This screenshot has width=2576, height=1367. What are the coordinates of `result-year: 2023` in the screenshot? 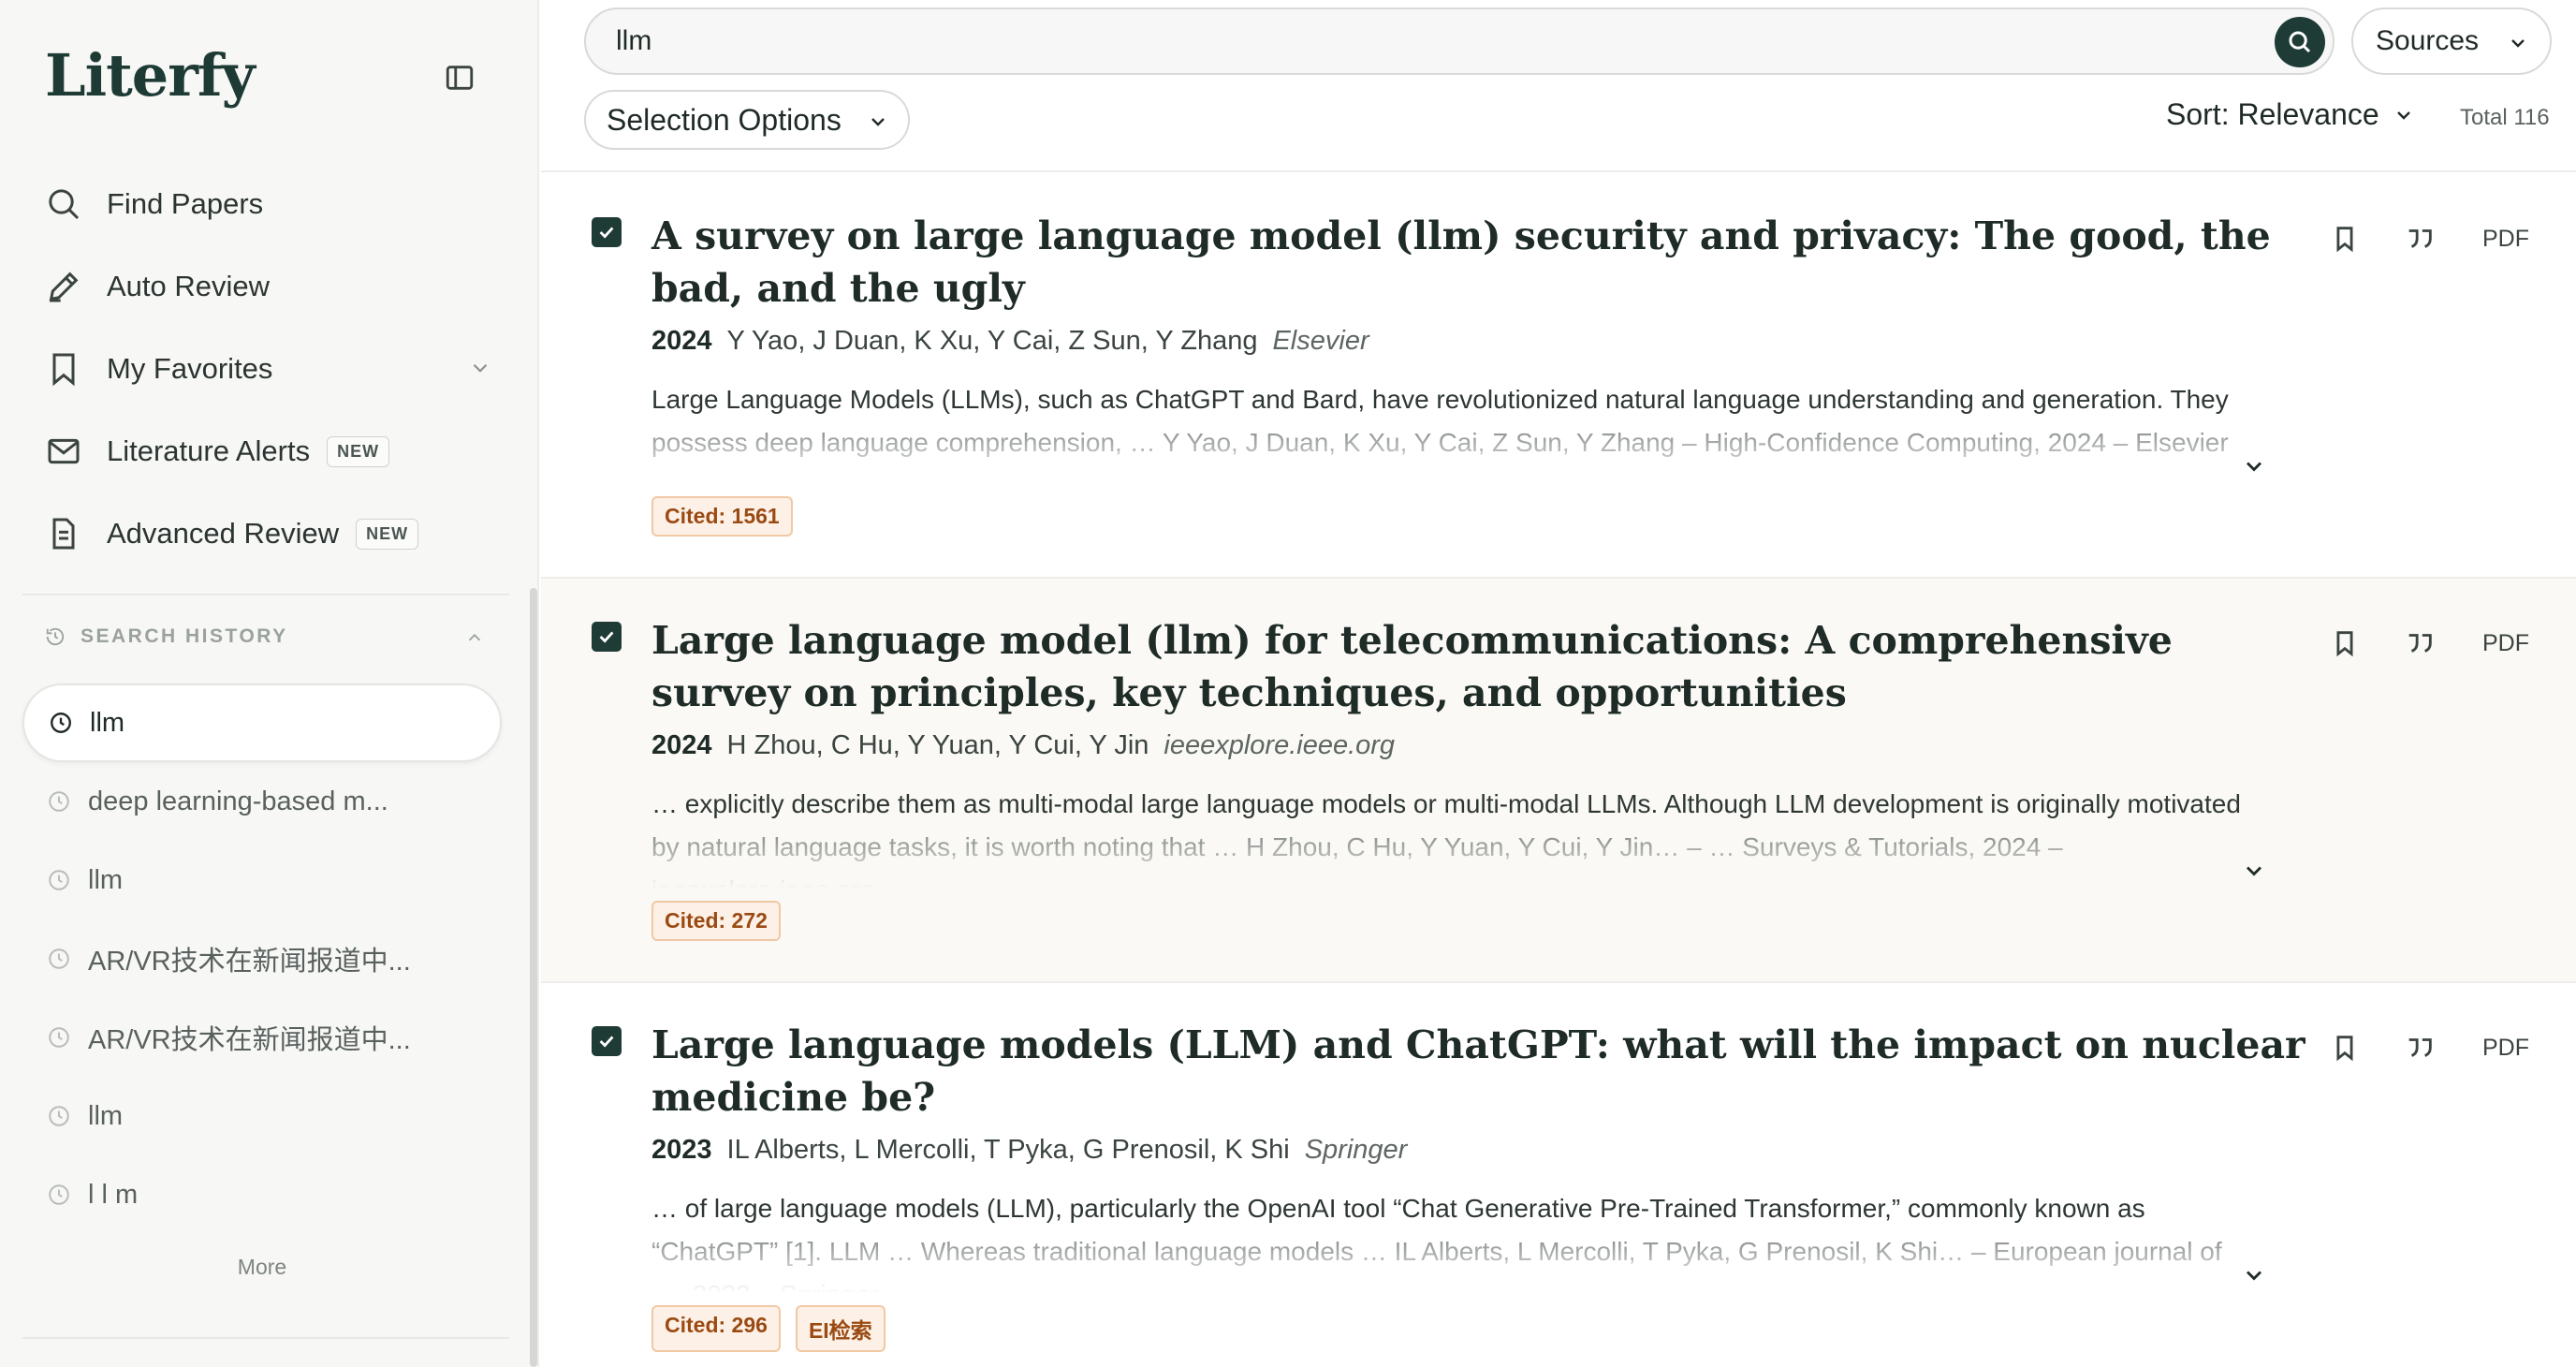 It's located at (681, 1150).